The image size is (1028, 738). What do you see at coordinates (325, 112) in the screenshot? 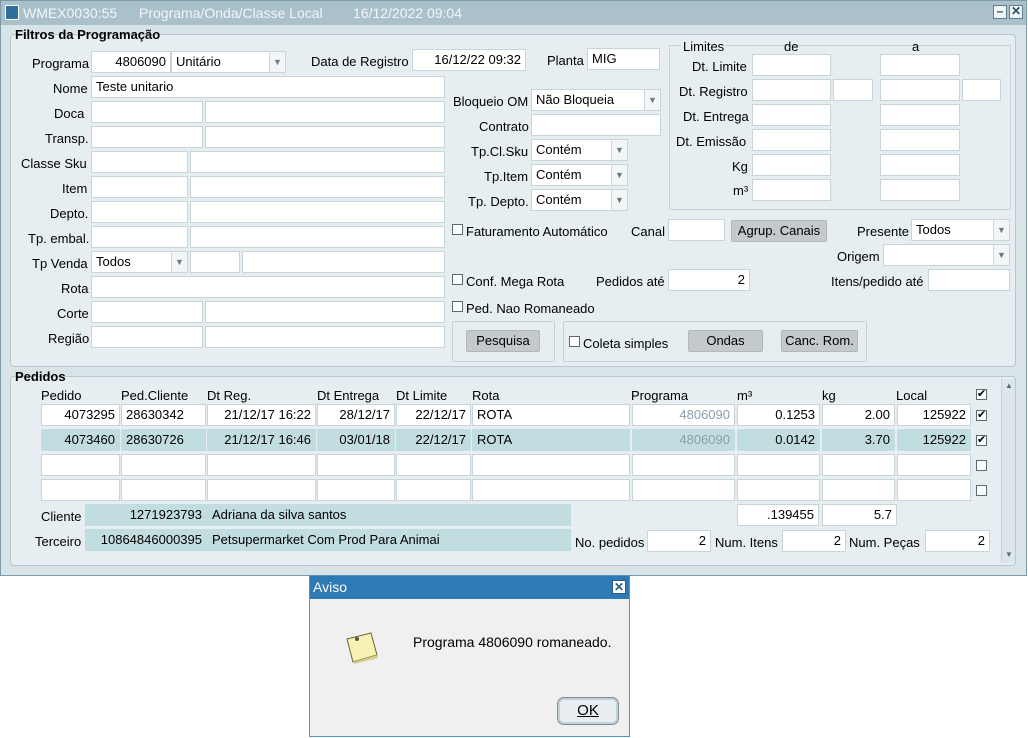
I see `doca-desc-field` at bounding box center [325, 112].